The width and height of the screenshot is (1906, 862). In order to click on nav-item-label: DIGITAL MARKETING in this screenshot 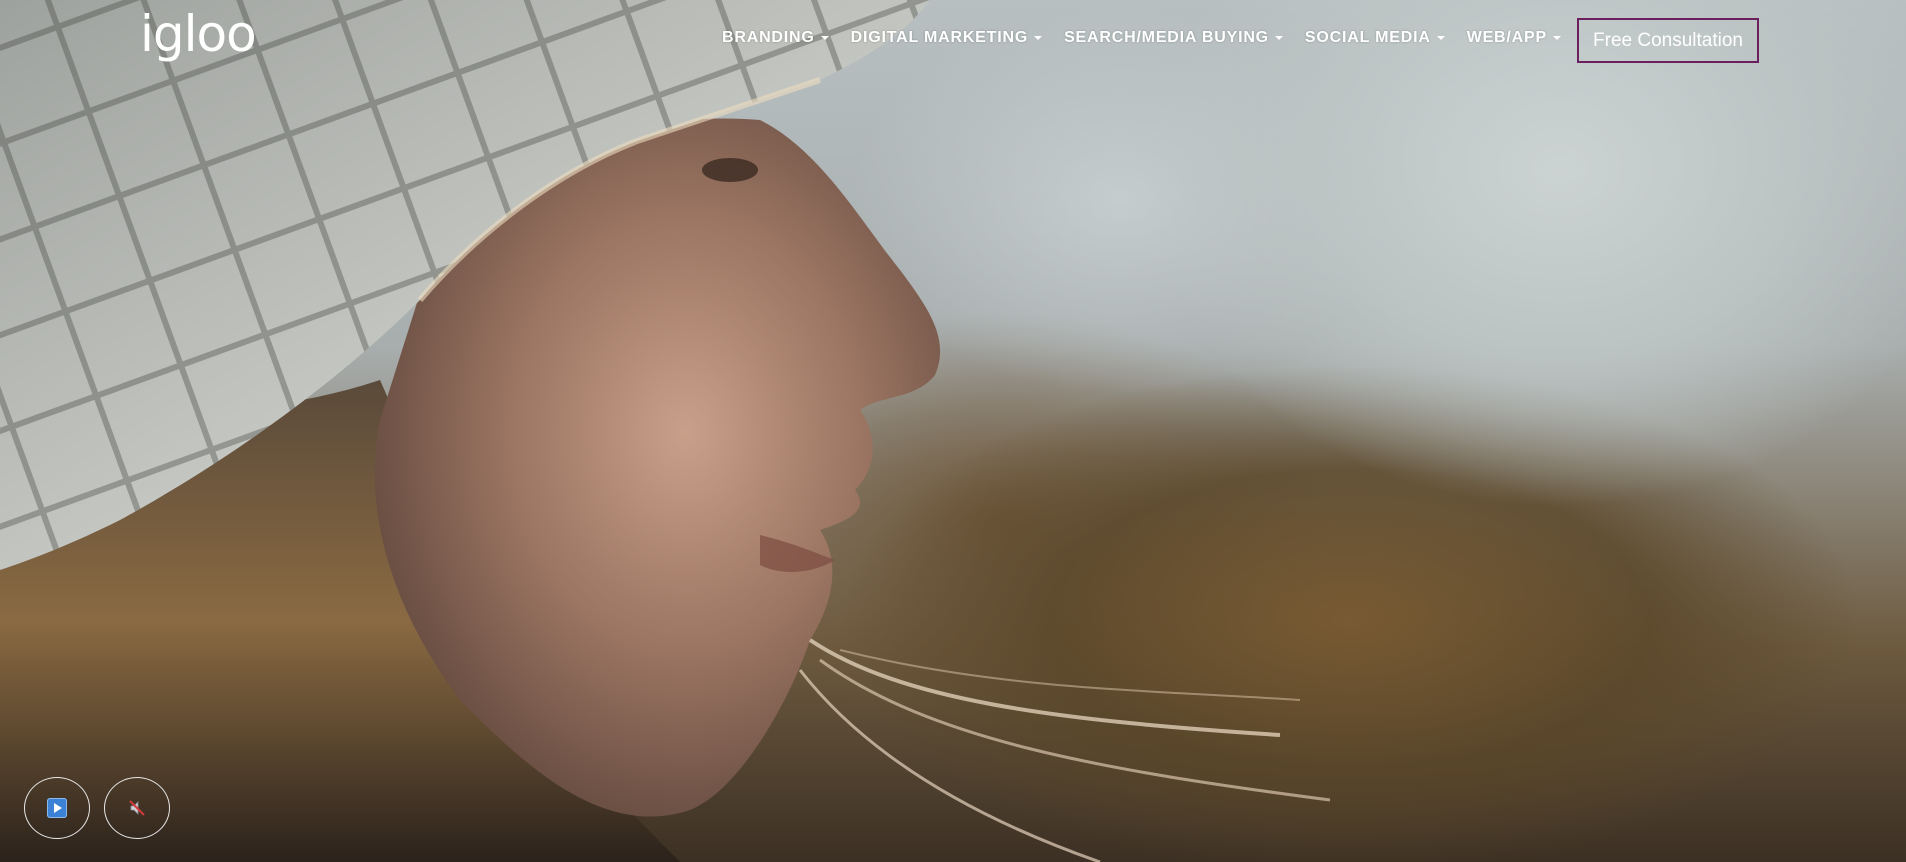, I will do `click(939, 37)`.